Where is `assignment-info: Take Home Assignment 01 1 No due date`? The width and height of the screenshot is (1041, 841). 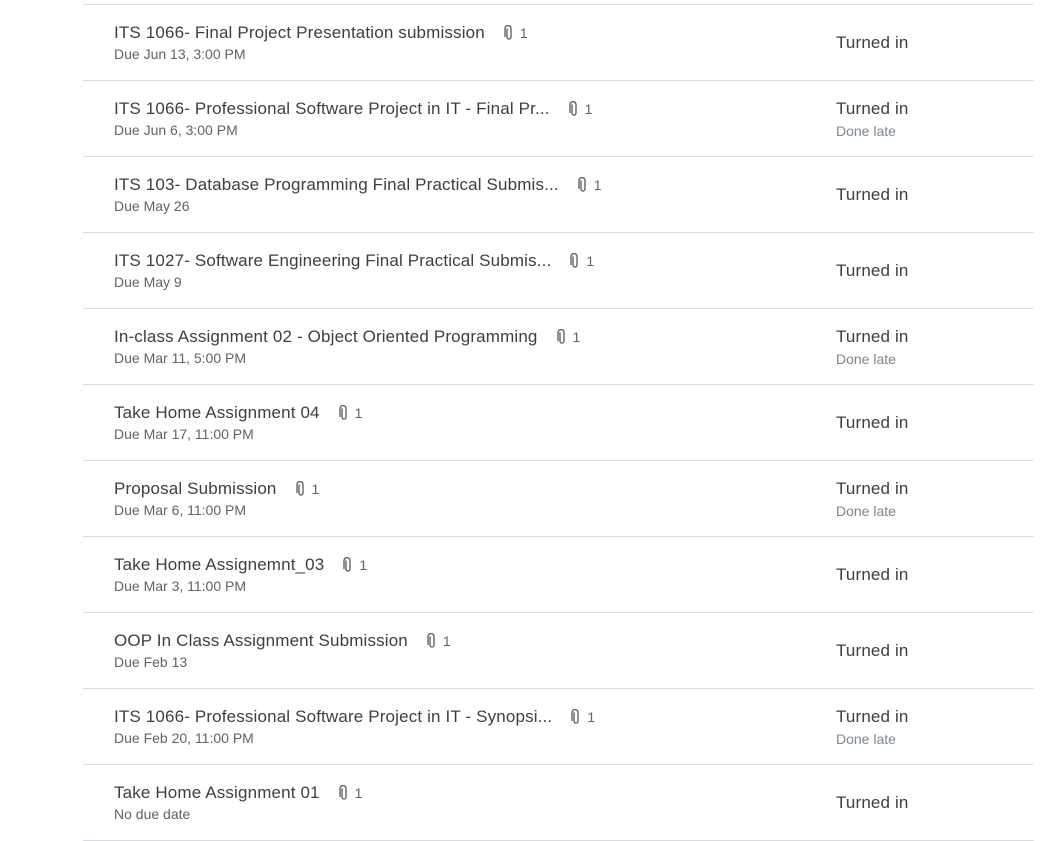 assignment-info: Take Home Assignment 01 1 No due date is located at coordinates (444, 801).